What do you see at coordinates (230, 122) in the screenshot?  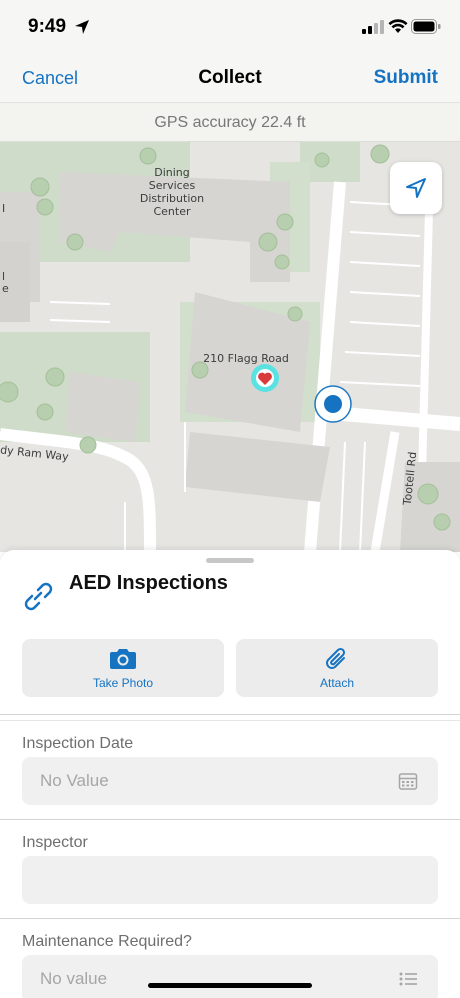 I see `gps-accuracy-banner: GPS accuracy 22.4 ft` at bounding box center [230, 122].